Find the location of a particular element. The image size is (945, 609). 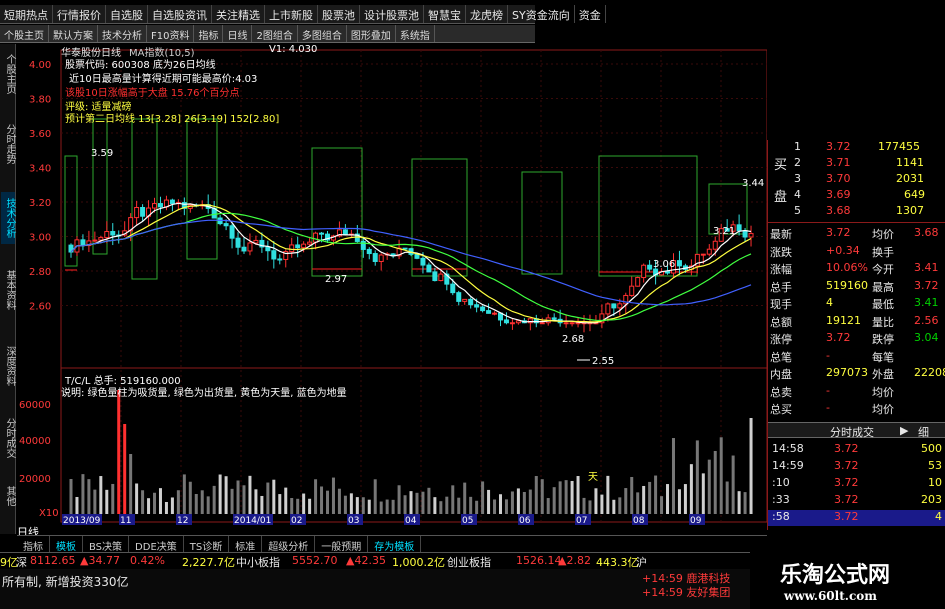

left-tab-deep-data: 深度资料 is located at coordinates (8, 366).